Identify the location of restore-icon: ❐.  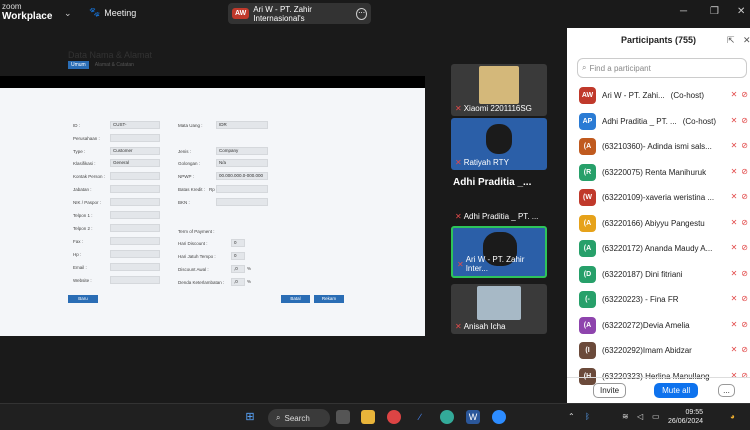
(714, 11).